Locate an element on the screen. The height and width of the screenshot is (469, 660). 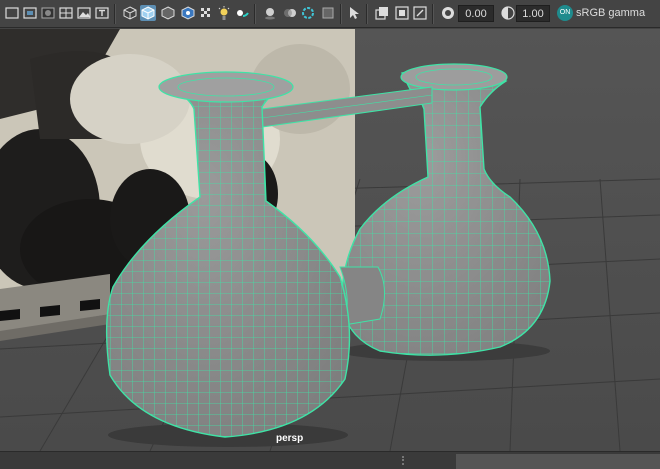
splitter-handle is located at coordinates (405, 460).